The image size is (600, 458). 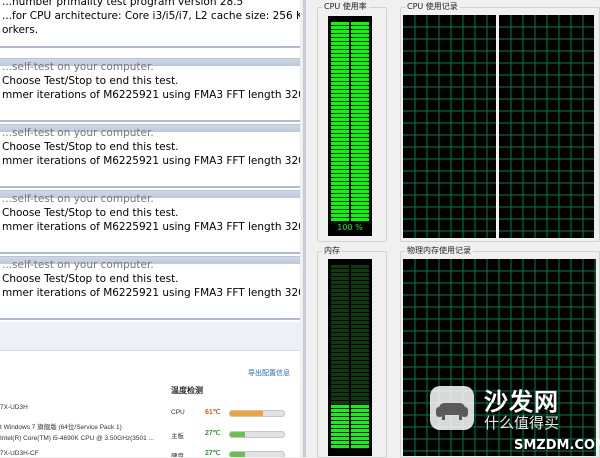 What do you see at coordinates (150, 336) in the screenshot?
I see `window-edge` at bounding box center [150, 336].